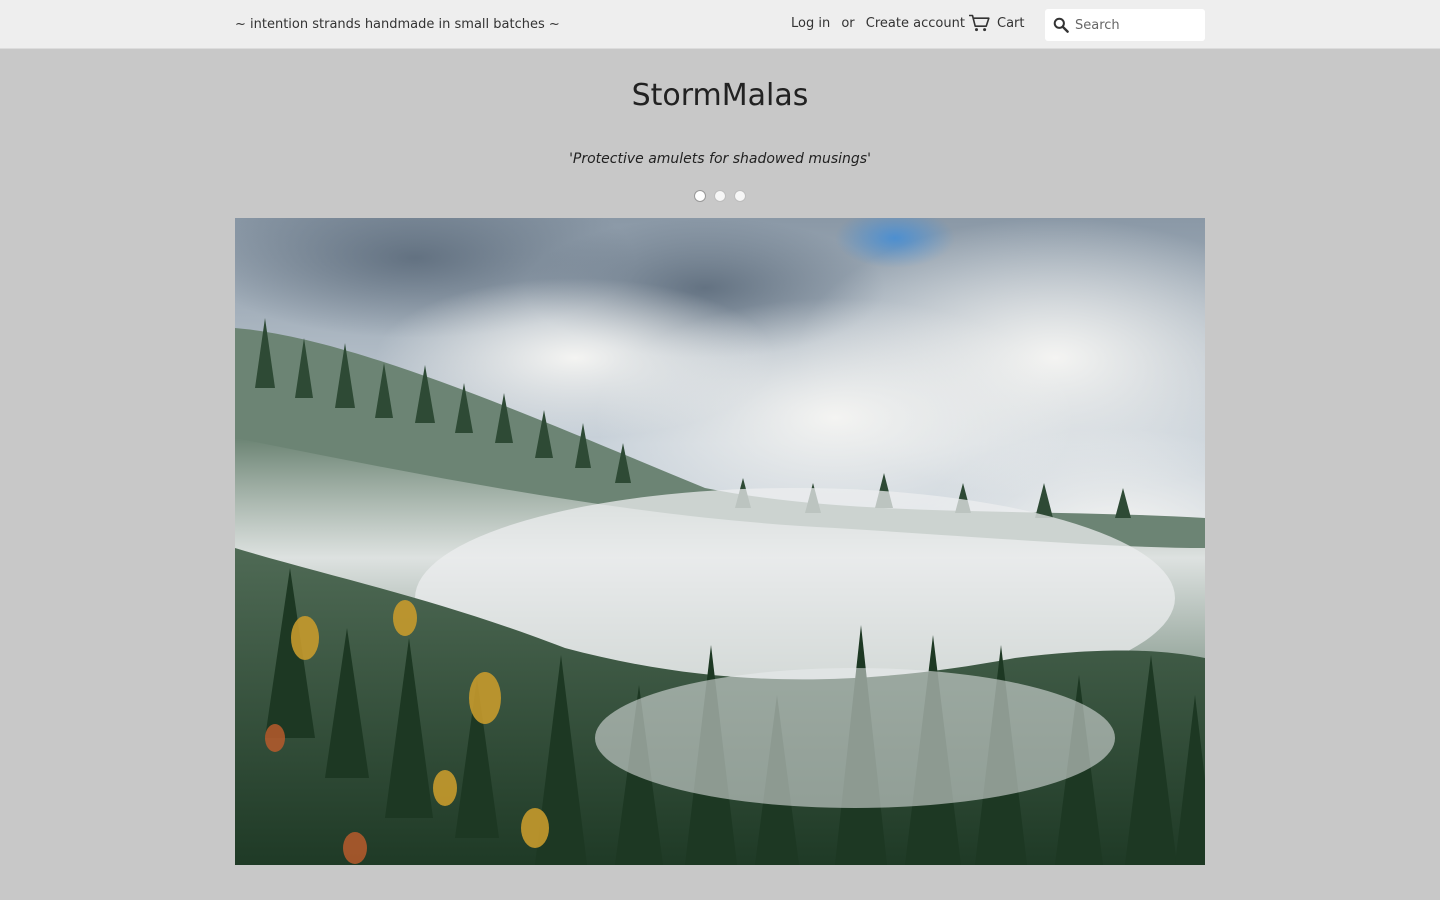 This screenshot has height=900, width=1440. What do you see at coordinates (720, 95) in the screenshot?
I see `site-title: StormMalas` at bounding box center [720, 95].